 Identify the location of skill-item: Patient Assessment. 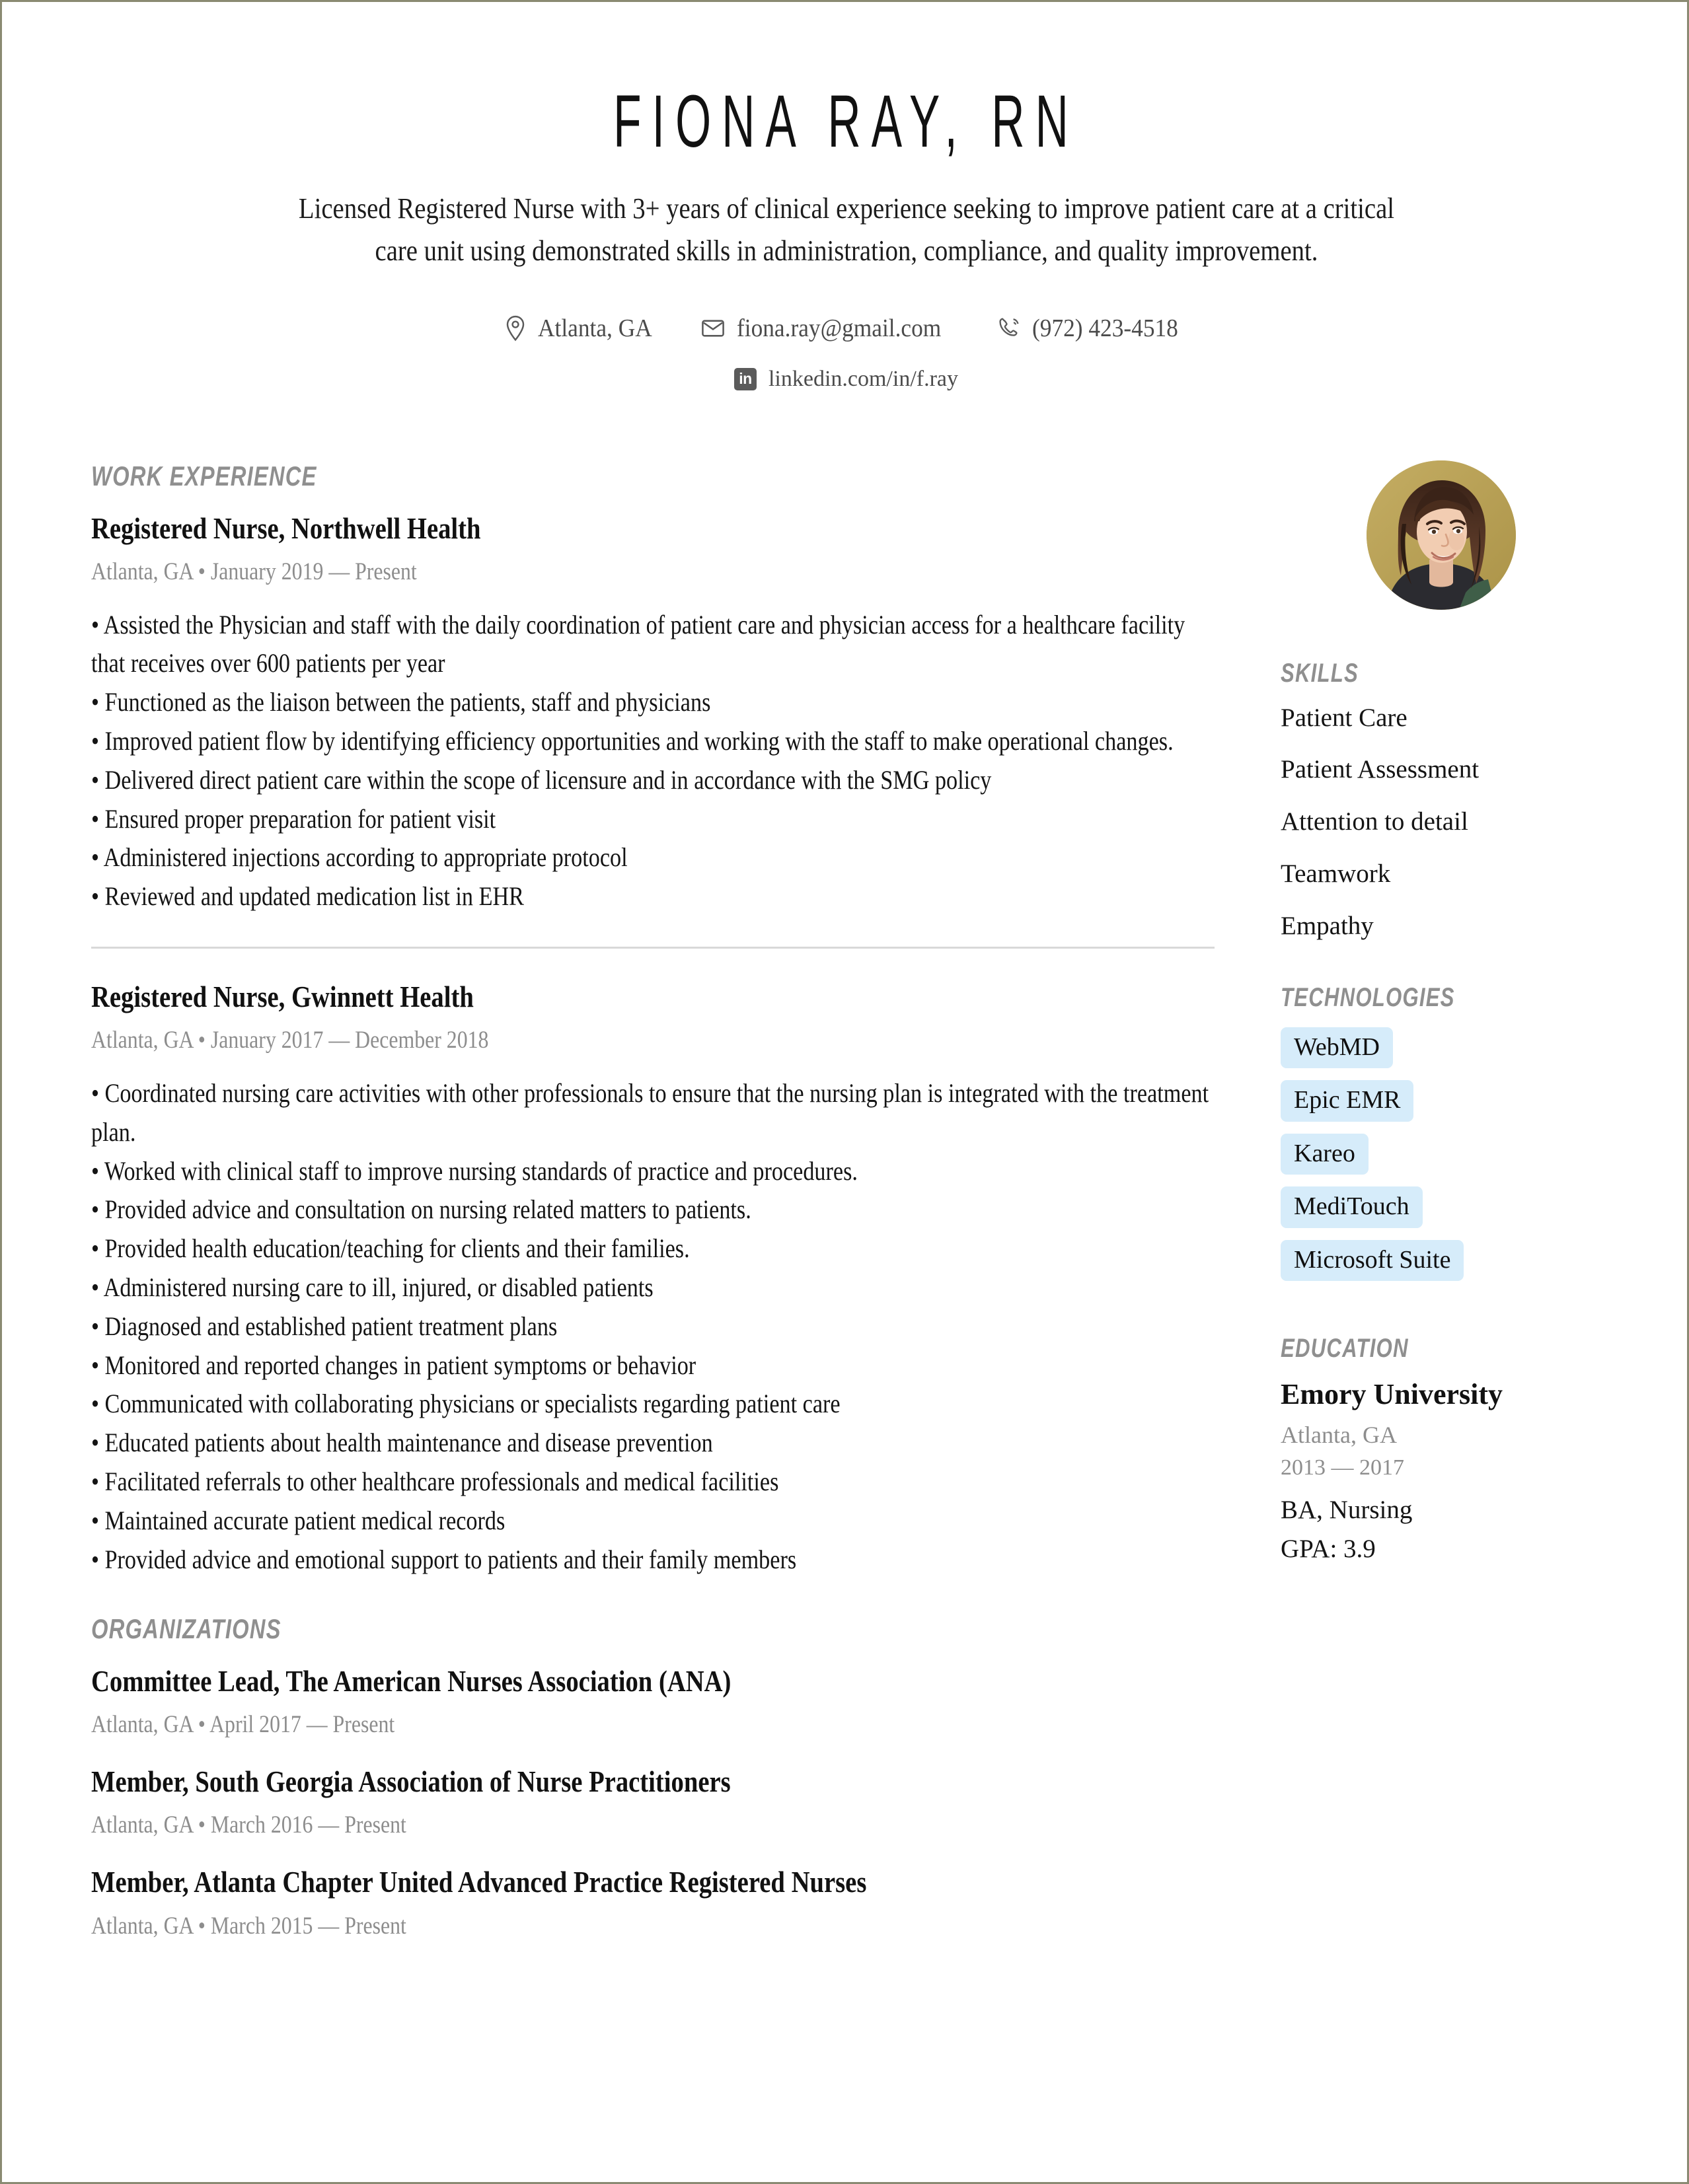
(1380, 769).